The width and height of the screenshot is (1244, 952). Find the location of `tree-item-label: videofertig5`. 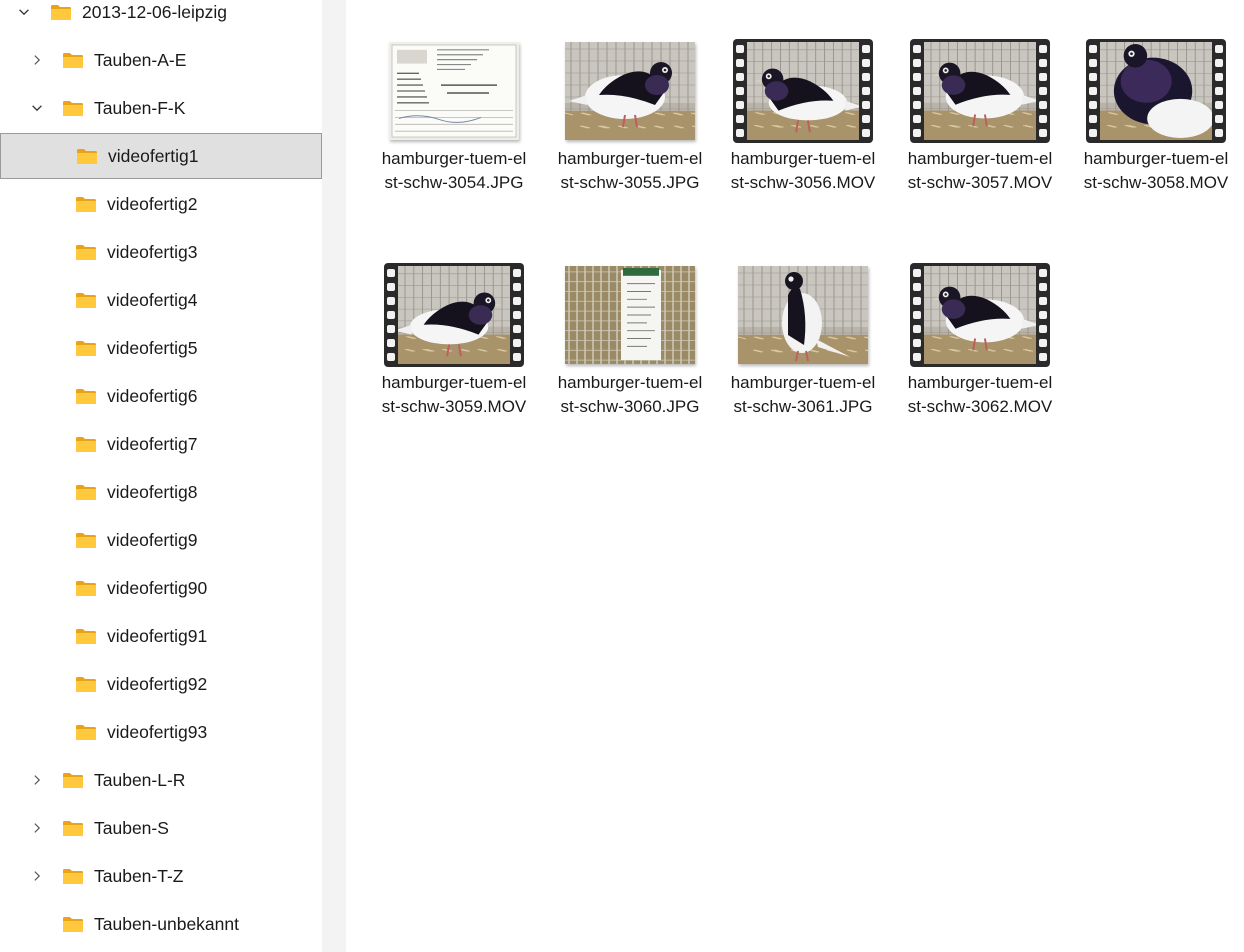

tree-item-label: videofertig5 is located at coordinates (152, 347).